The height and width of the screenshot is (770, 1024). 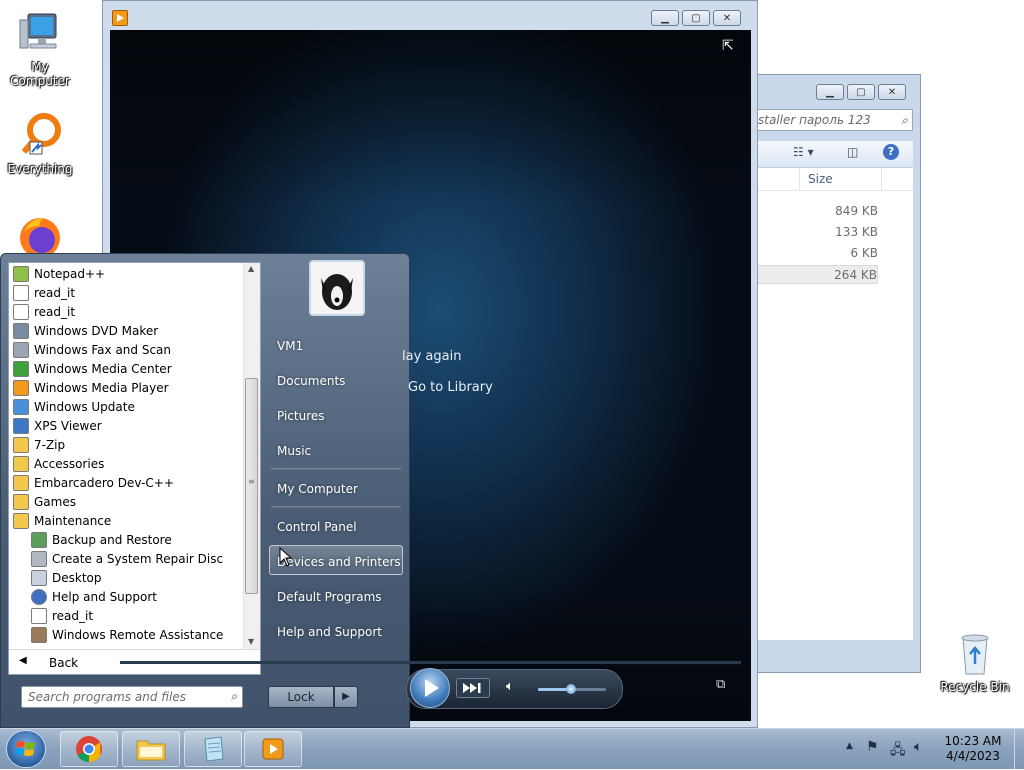 I want to click on default-programs-link: Default Programs, so click(x=329, y=597).